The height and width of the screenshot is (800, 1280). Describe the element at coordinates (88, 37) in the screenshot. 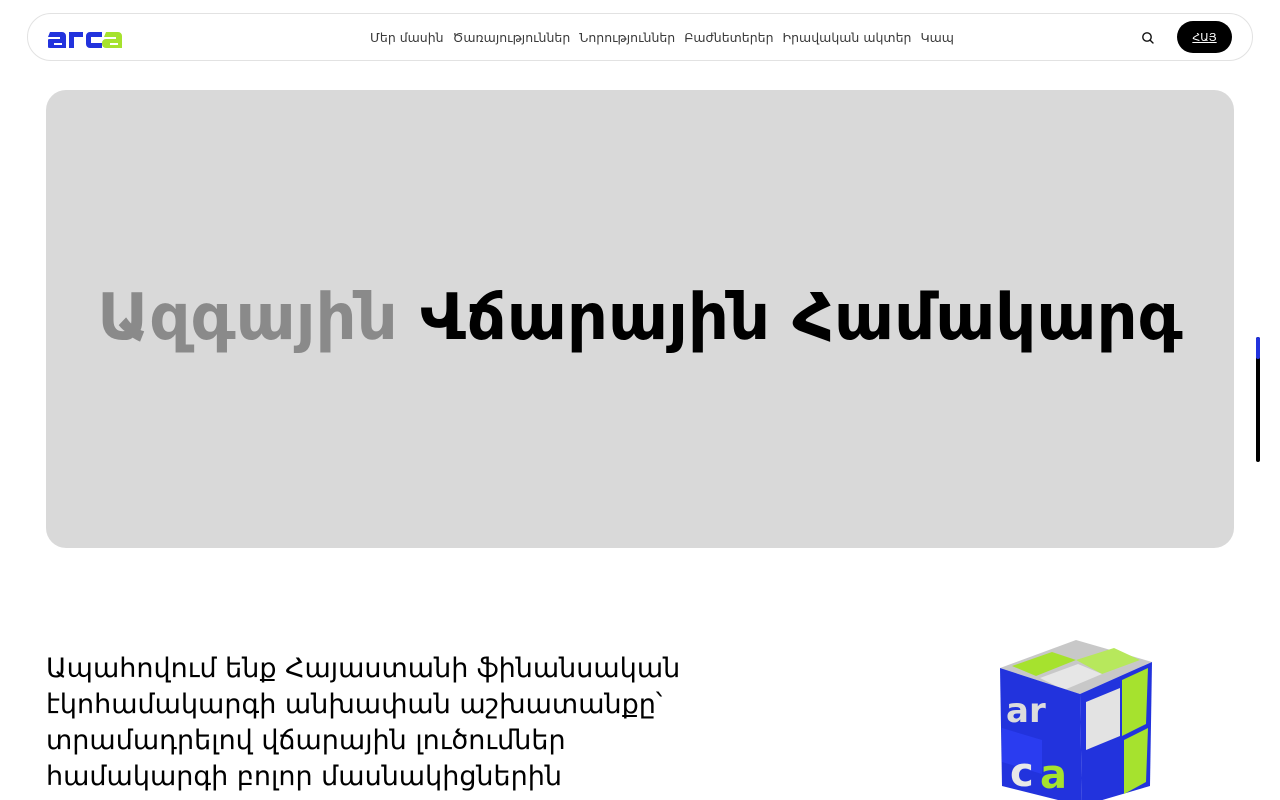

I see `arca-logo` at that location.